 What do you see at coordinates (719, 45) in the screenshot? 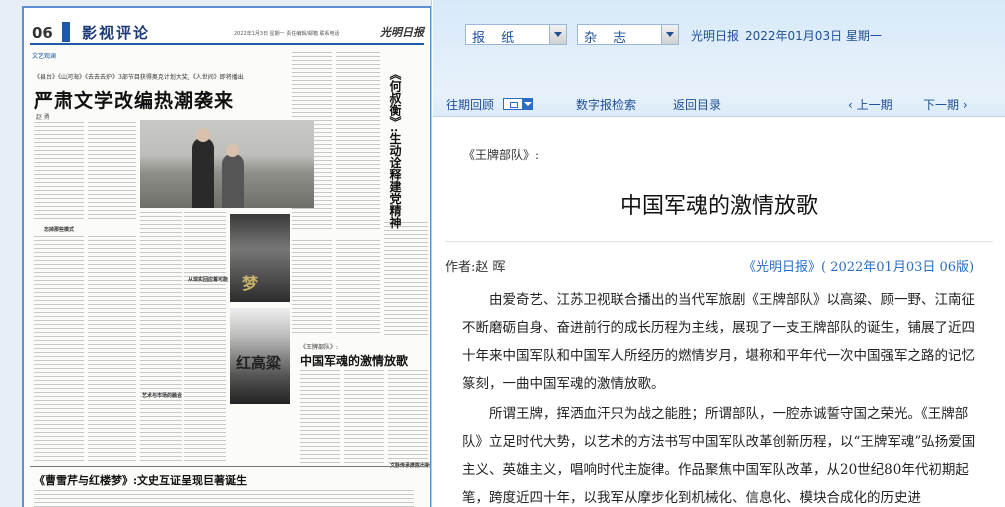
I see `top-bar: 报 纸 杂 志 光明日报 2022年01月03日 星期一` at bounding box center [719, 45].